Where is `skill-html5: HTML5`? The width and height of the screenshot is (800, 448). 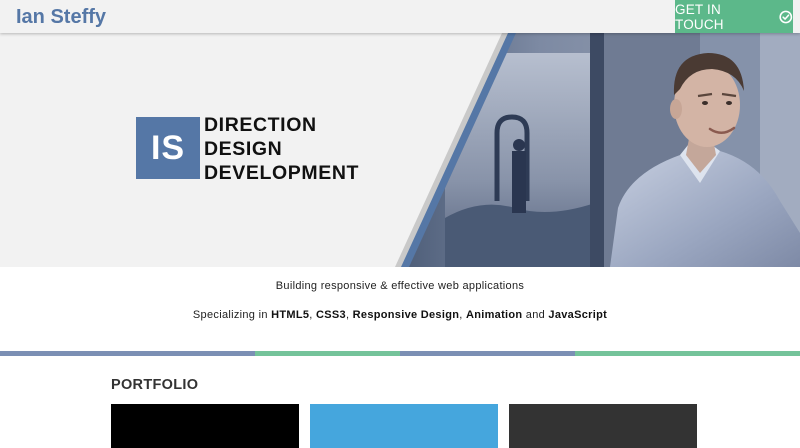
skill-html5: HTML5 is located at coordinates (290, 315).